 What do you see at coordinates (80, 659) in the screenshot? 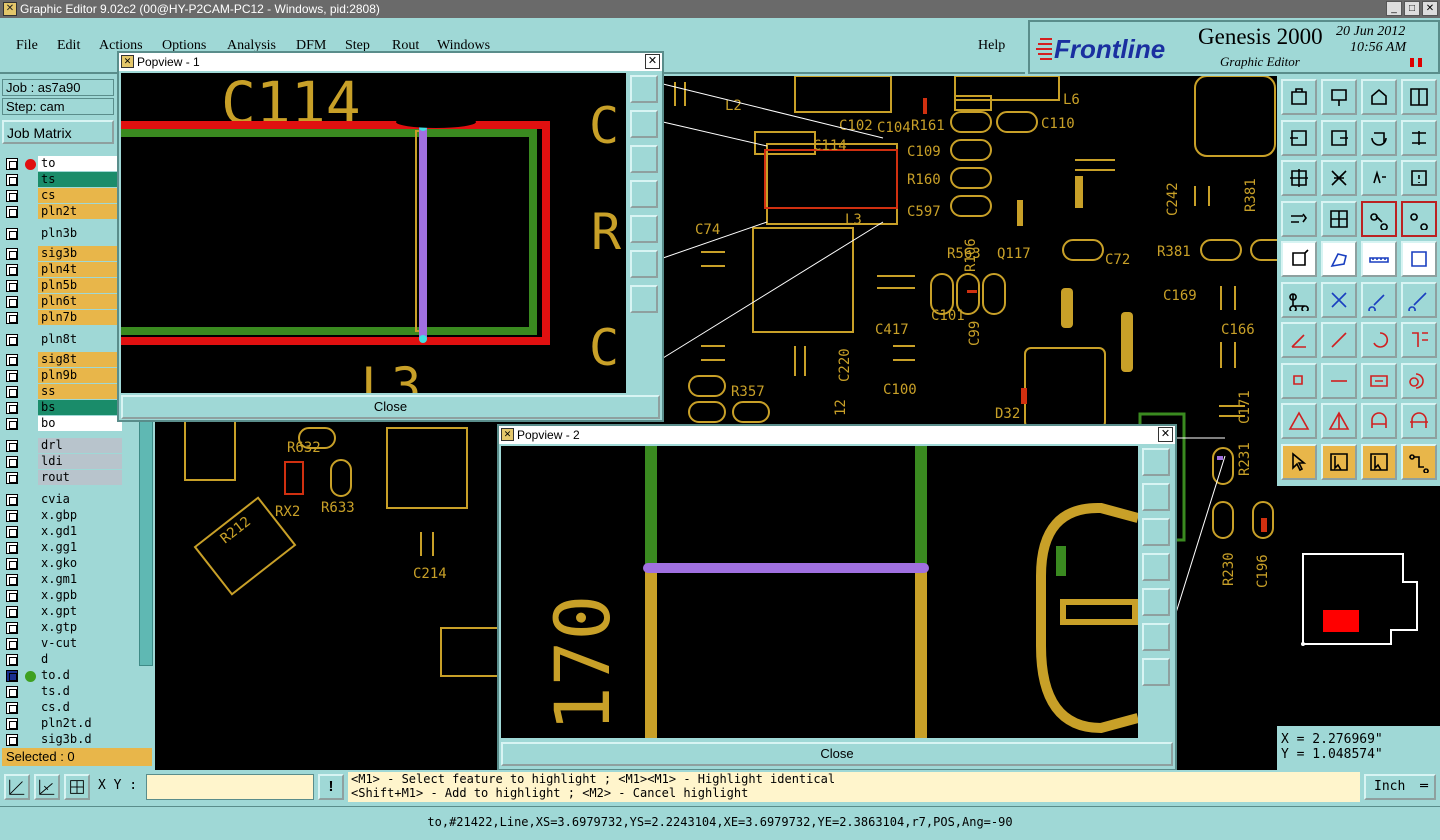
I see `layer-label: d` at bounding box center [80, 659].